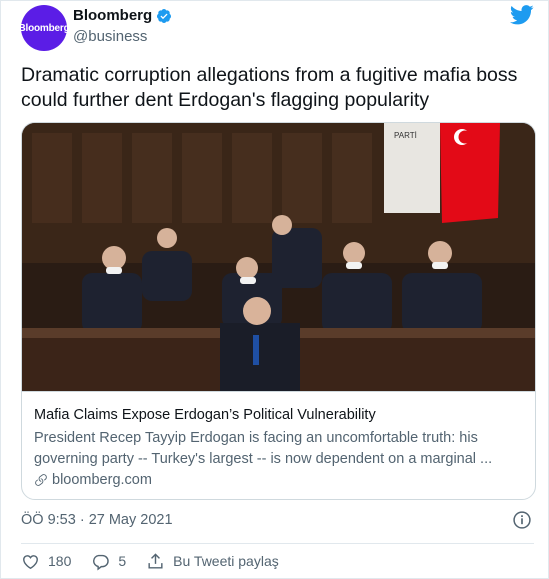  What do you see at coordinates (101, 562) in the screenshot?
I see `reply-icon` at bounding box center [101, 562].